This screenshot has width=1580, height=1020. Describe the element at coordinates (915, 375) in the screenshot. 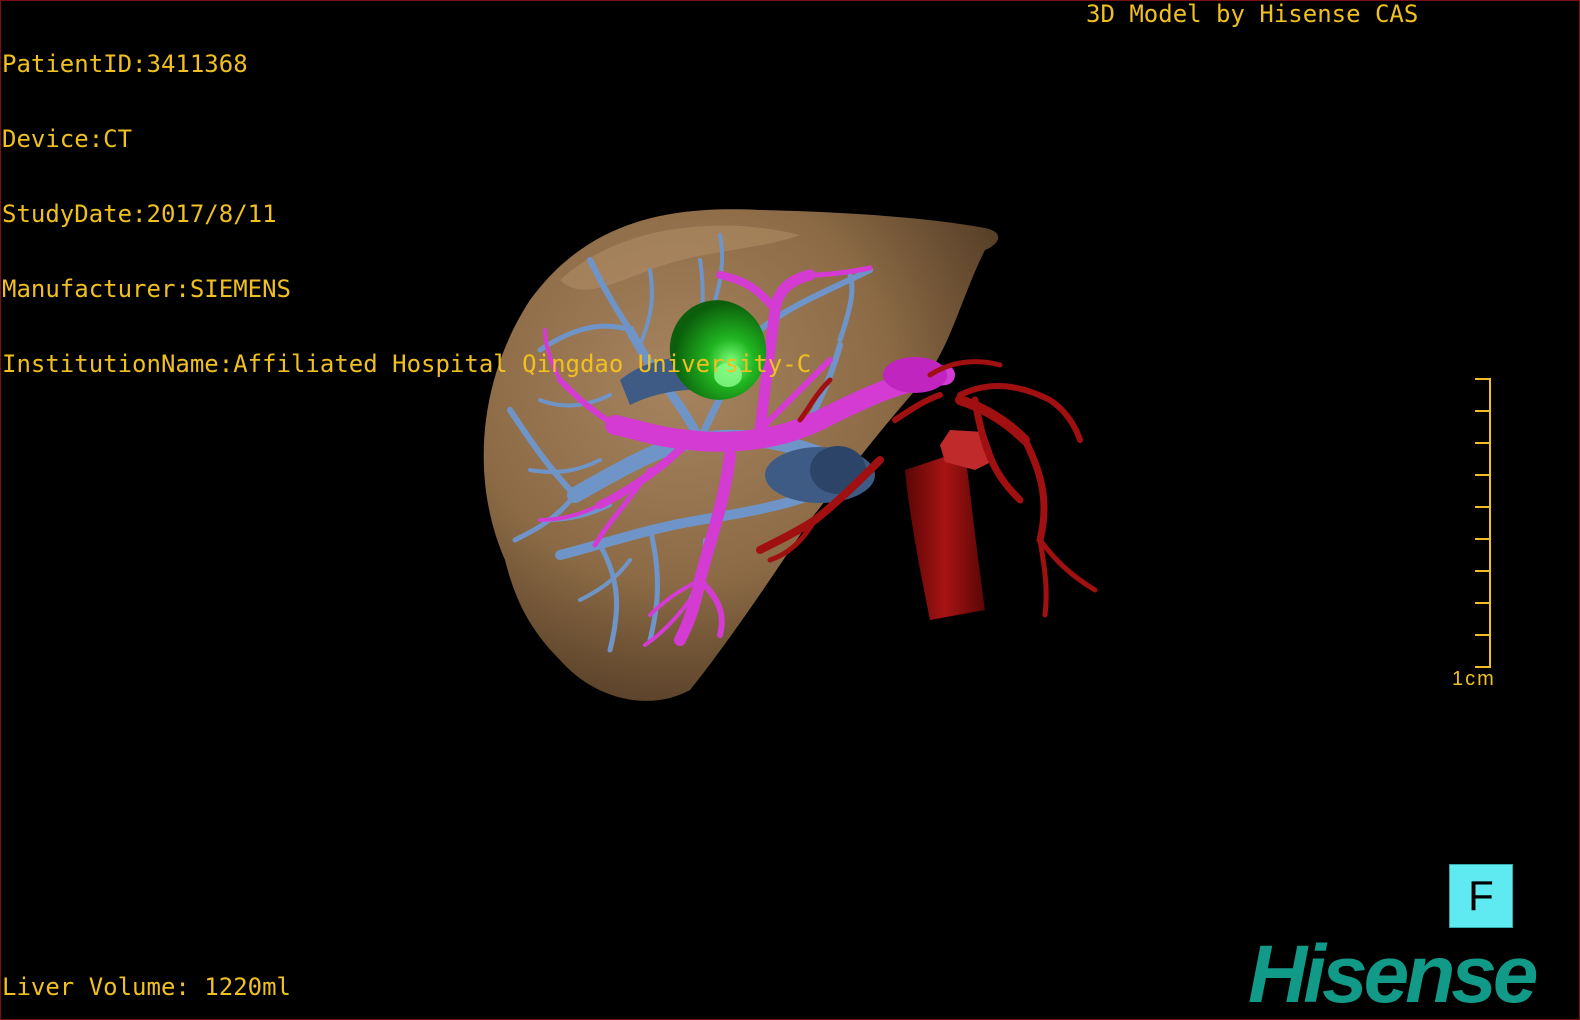

I see `portal-confluence` at that location.